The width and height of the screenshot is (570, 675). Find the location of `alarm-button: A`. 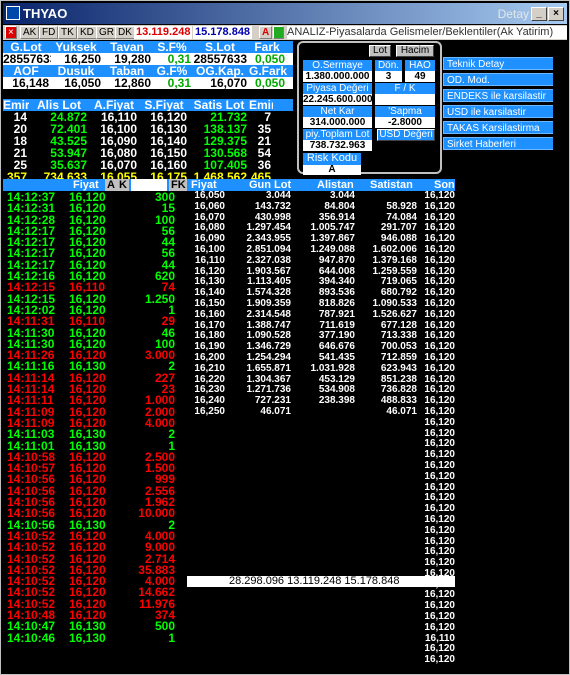

alarm-button: A is located at coordinates (266, 32).